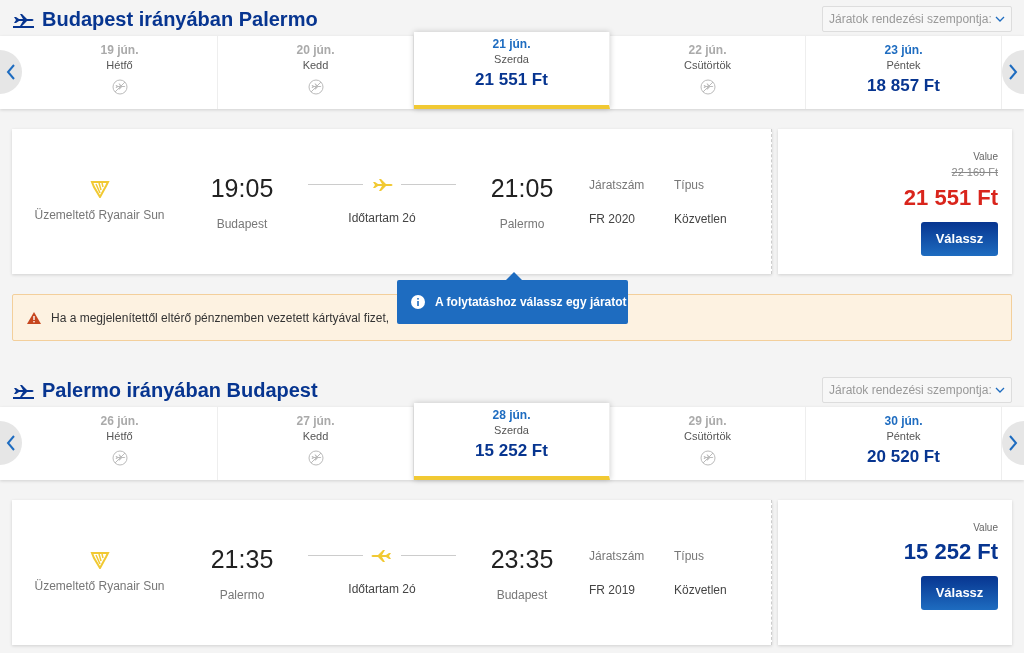 The height and width of the screenshot is (653, 1024). I want to click on route-title: Palermo irányában Budapest, so click(180, 390).